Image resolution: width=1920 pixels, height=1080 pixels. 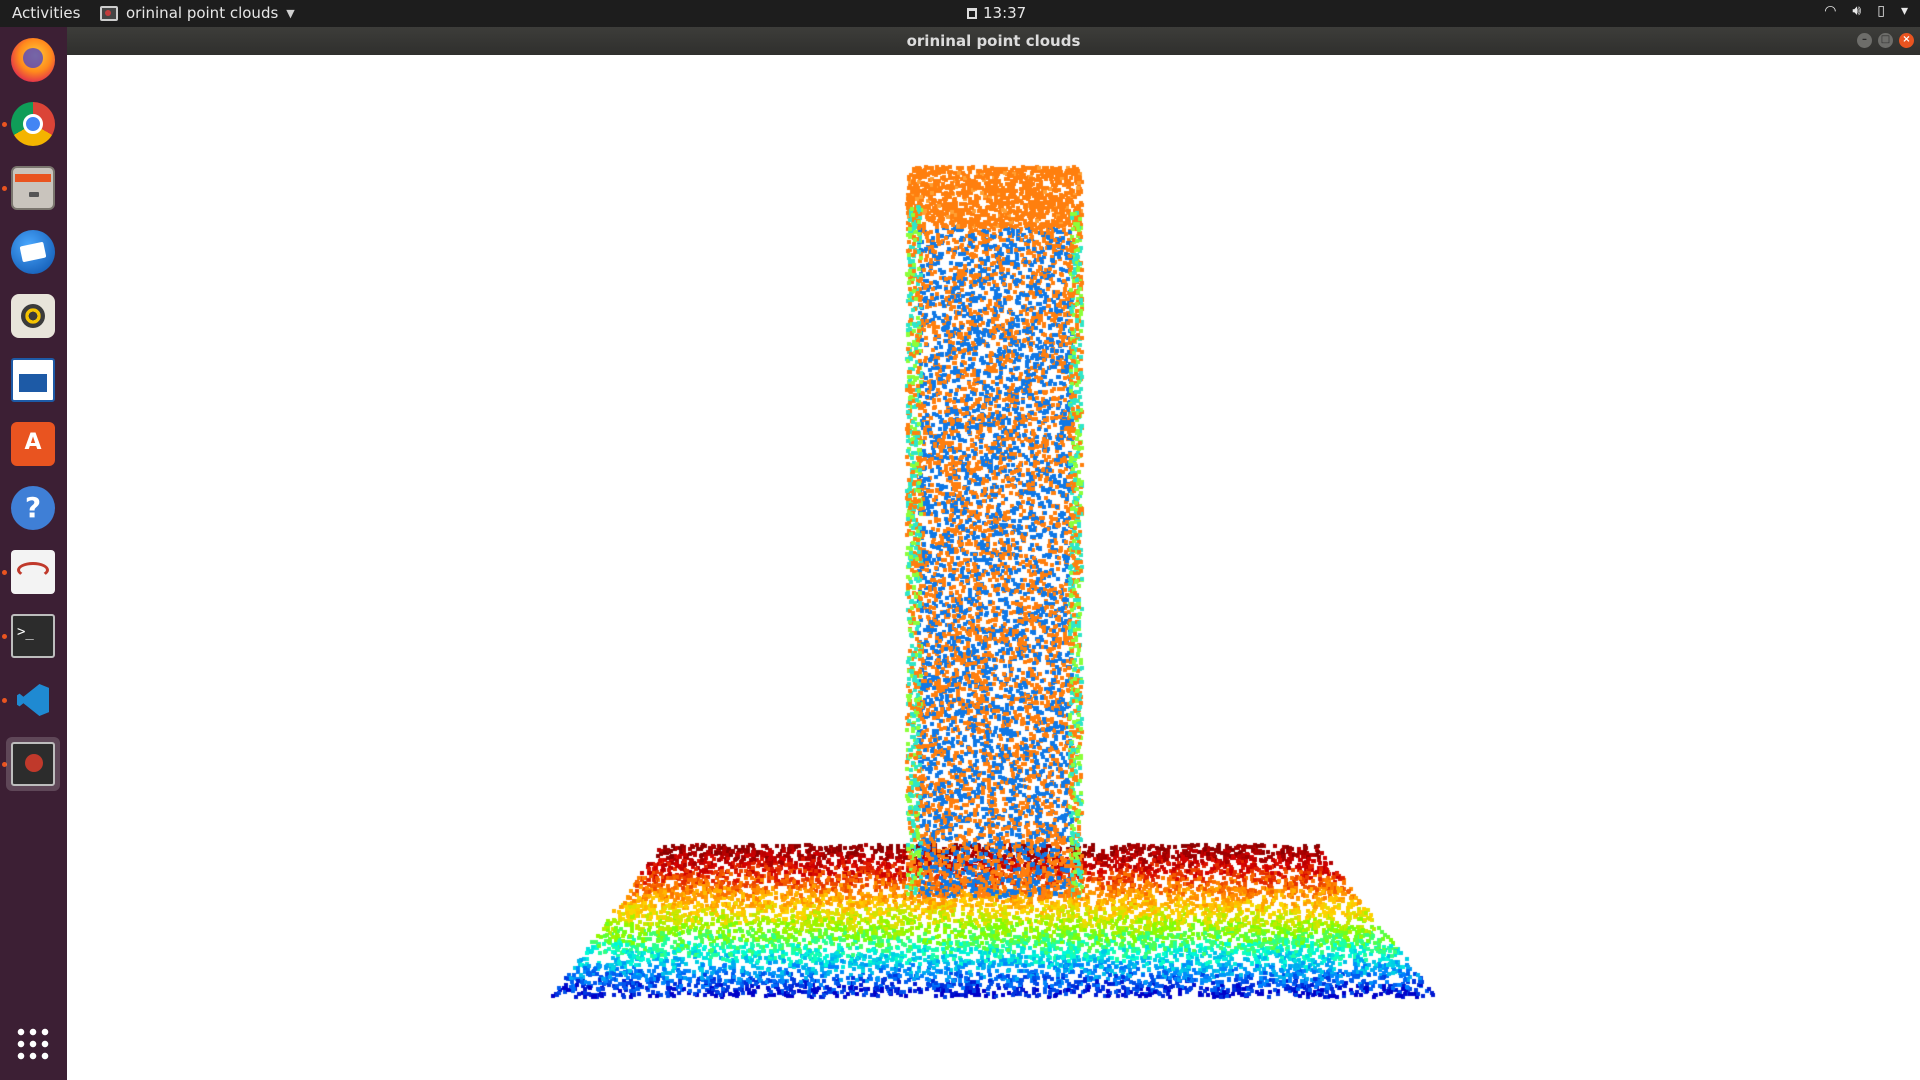 I want to click on system-tray: ◠ 🔊︎ ▯ ▾, so click(x=1866, y=11).